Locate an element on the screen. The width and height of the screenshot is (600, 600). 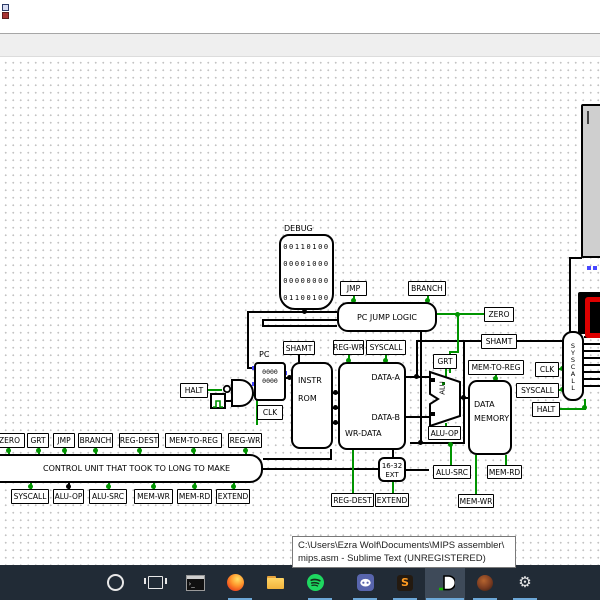
data-memory-box: DATA MEMORY is located at coordinates (490, 417).